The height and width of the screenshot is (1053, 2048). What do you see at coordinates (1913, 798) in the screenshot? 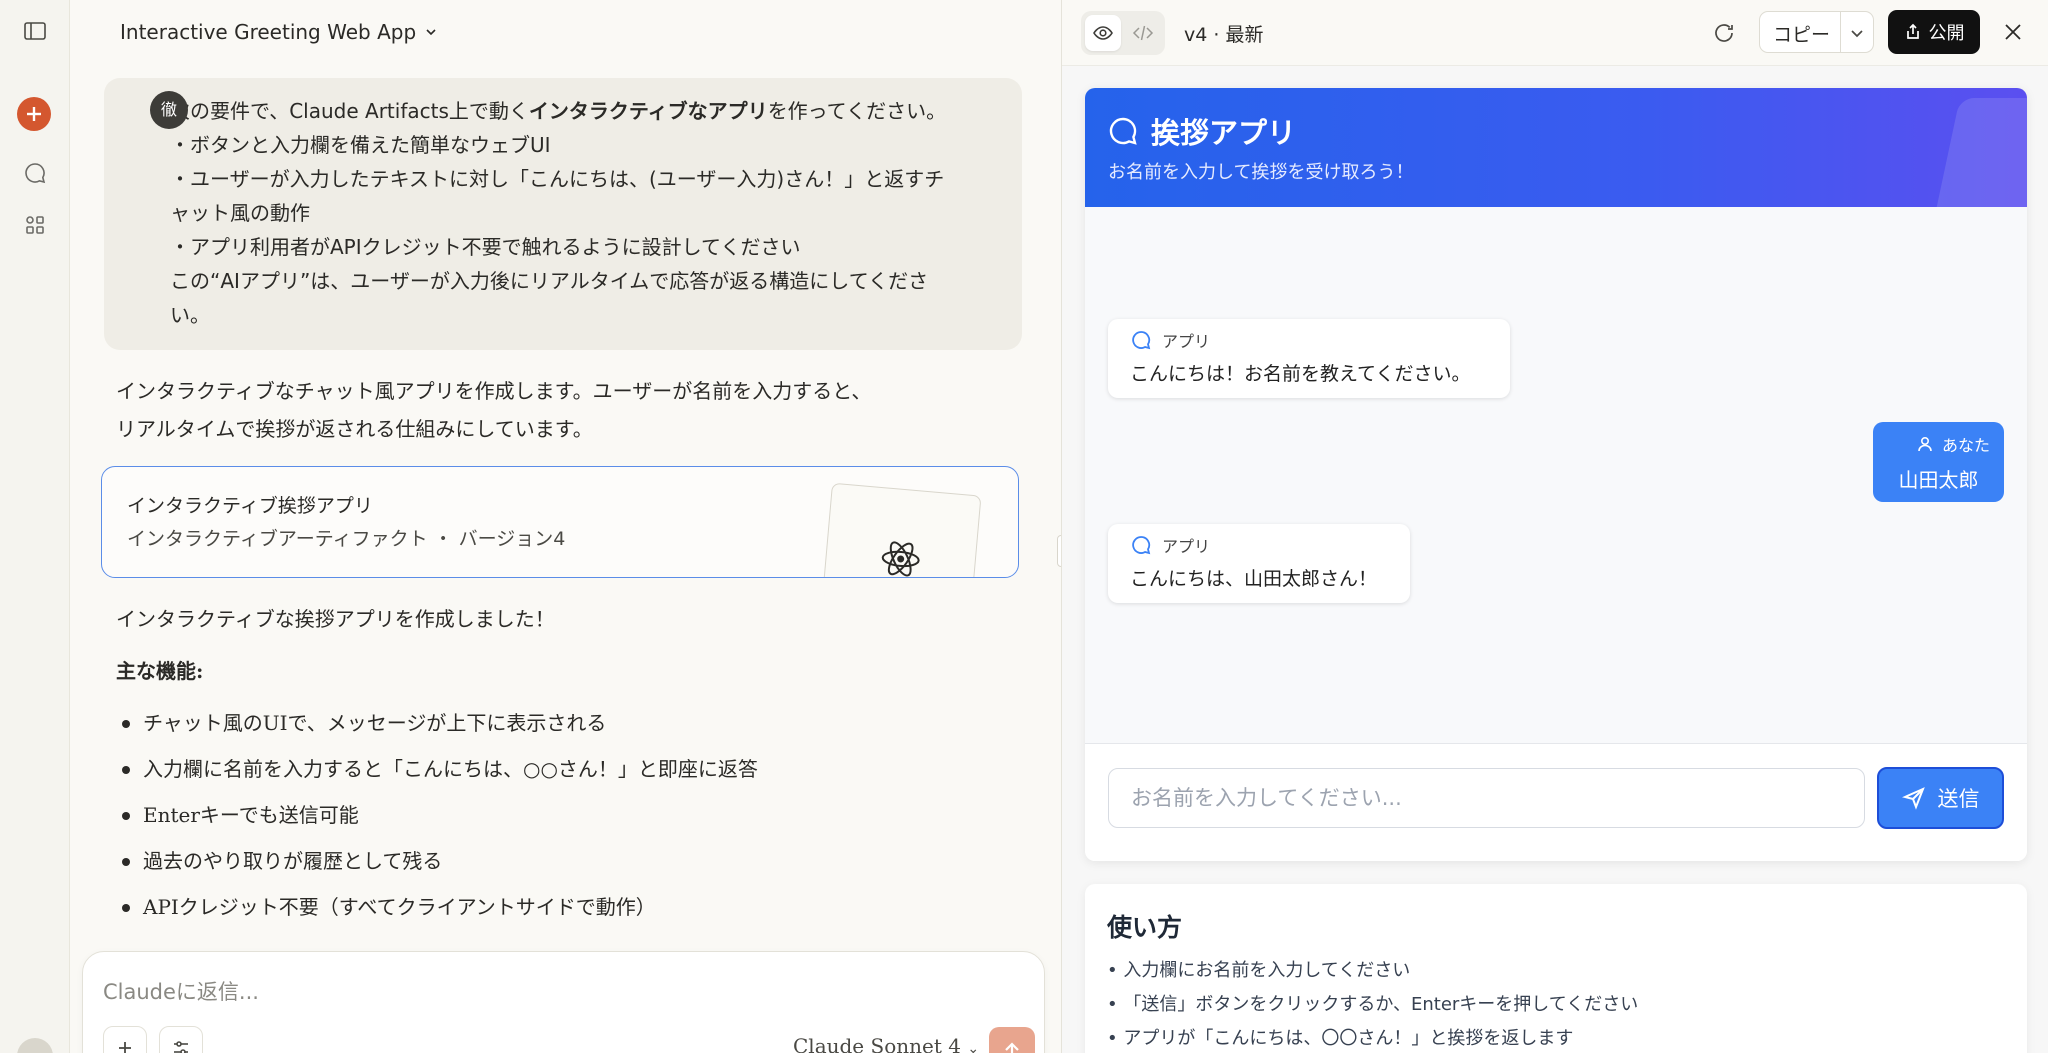
I see `send-icon` at bounding box center [1913, 798].